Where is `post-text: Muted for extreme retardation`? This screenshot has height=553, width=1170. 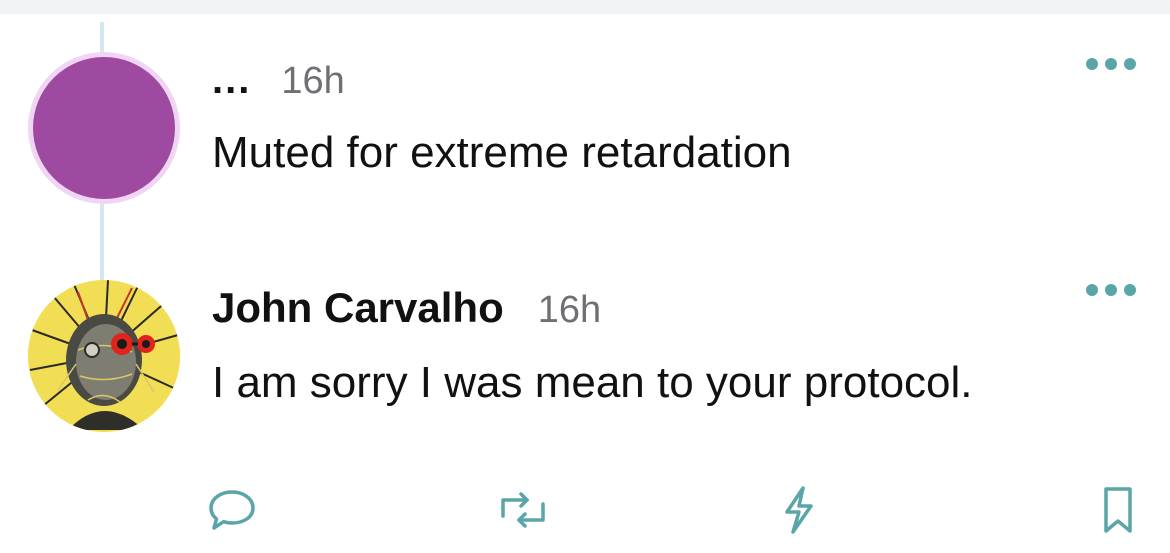
post-text: Muted for extreme retardation is located at coordinates (502, 152).